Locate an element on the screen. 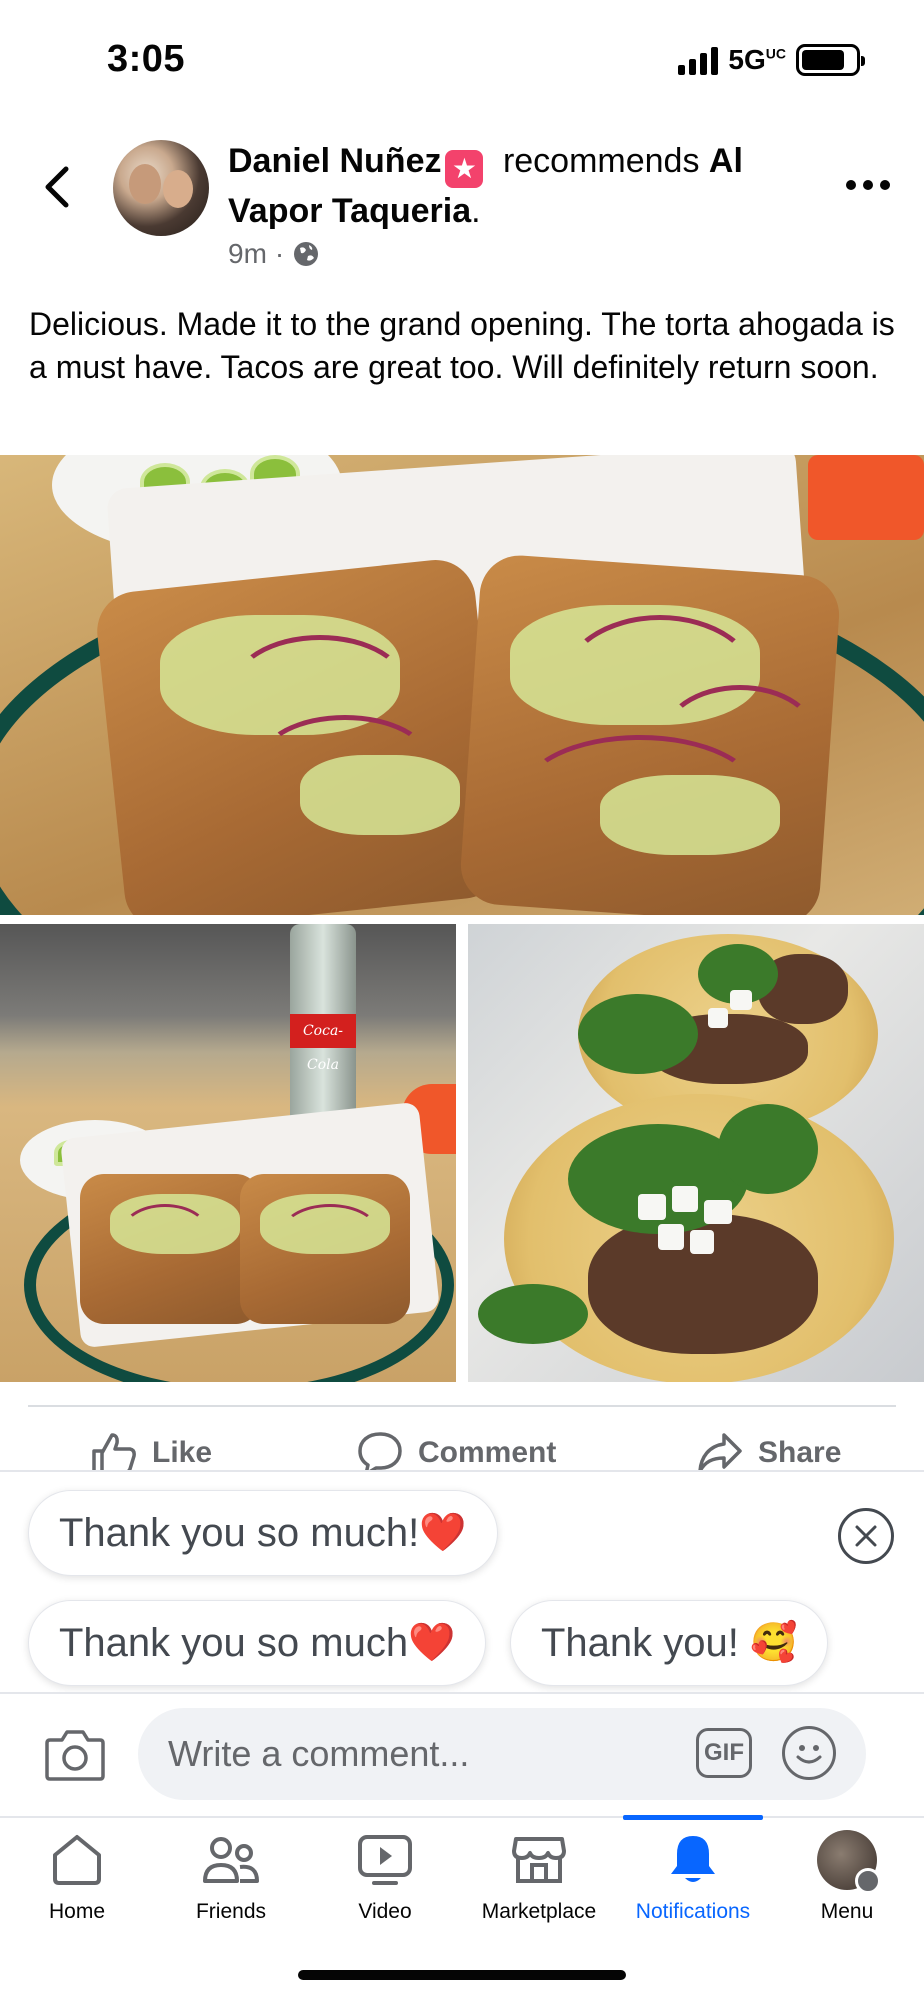  friends-icon is located at coordinates (231, 1860).